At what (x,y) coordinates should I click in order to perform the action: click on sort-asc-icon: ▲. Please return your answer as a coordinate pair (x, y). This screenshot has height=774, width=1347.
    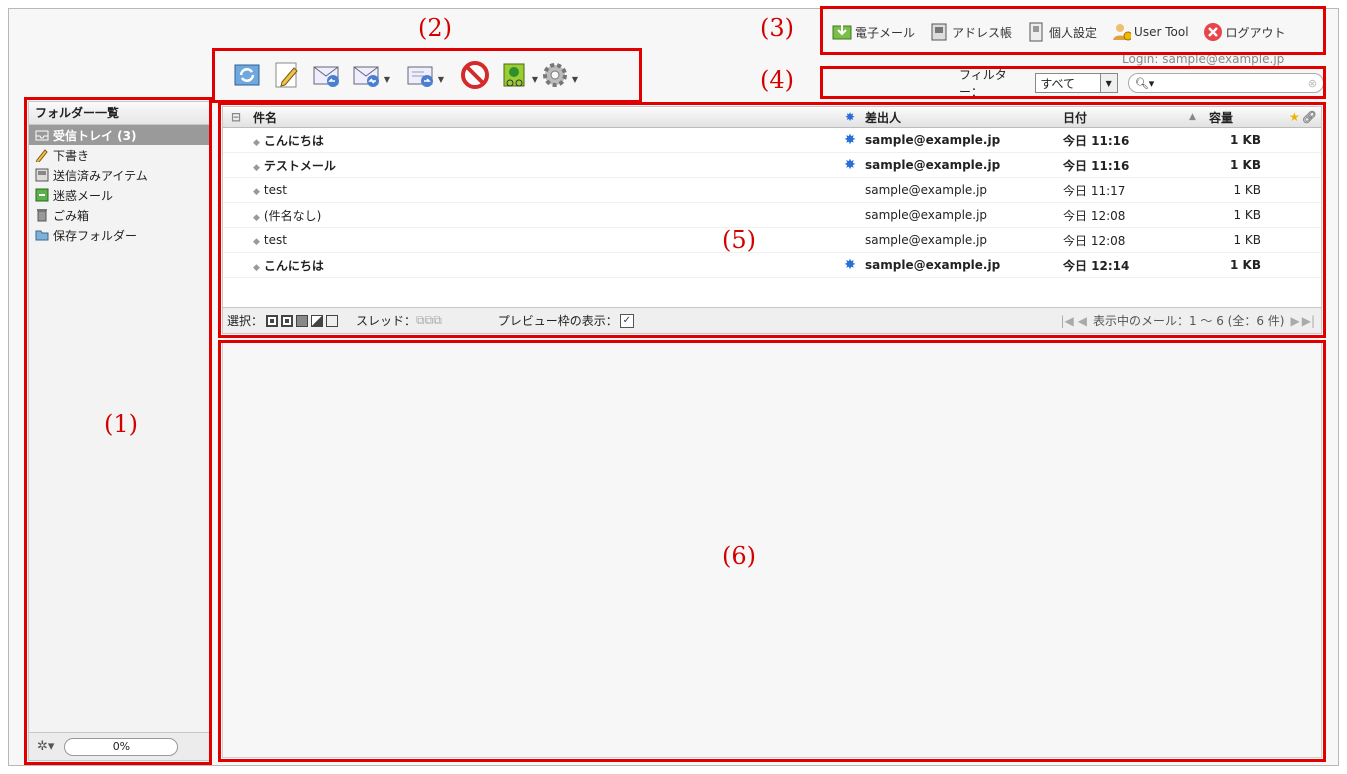
    Looking at the image, I should click on (1192, 117).